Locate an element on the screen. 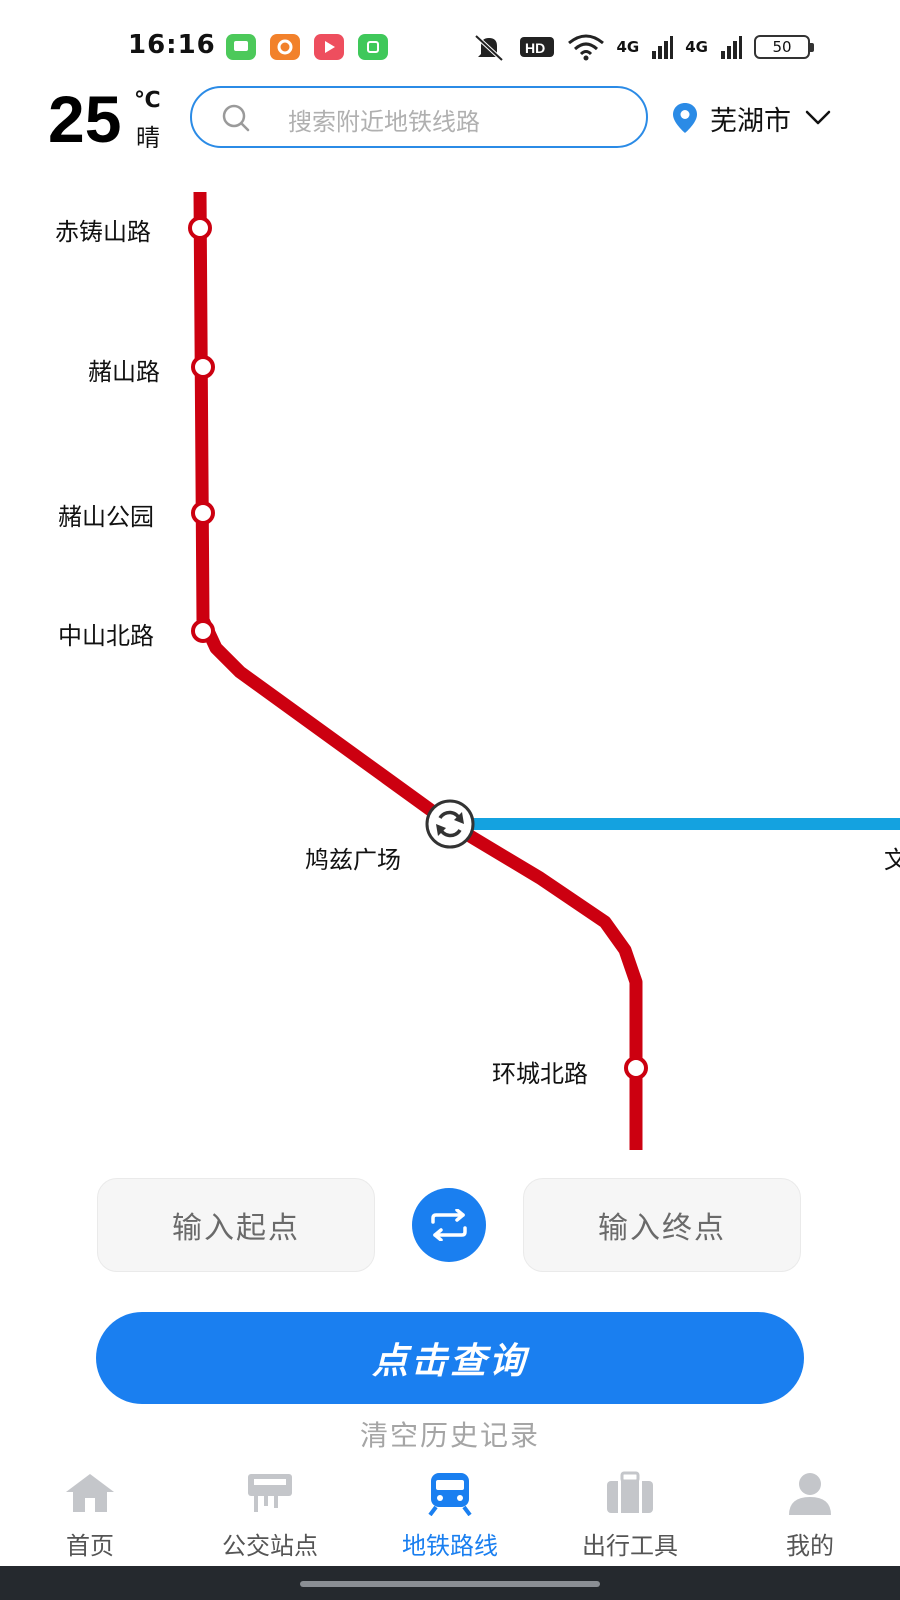 The height and width of the screenshot is (1600, 900). status-bar: 16:16 HD 4G 4G 50 is located at coordinates (450, 45).